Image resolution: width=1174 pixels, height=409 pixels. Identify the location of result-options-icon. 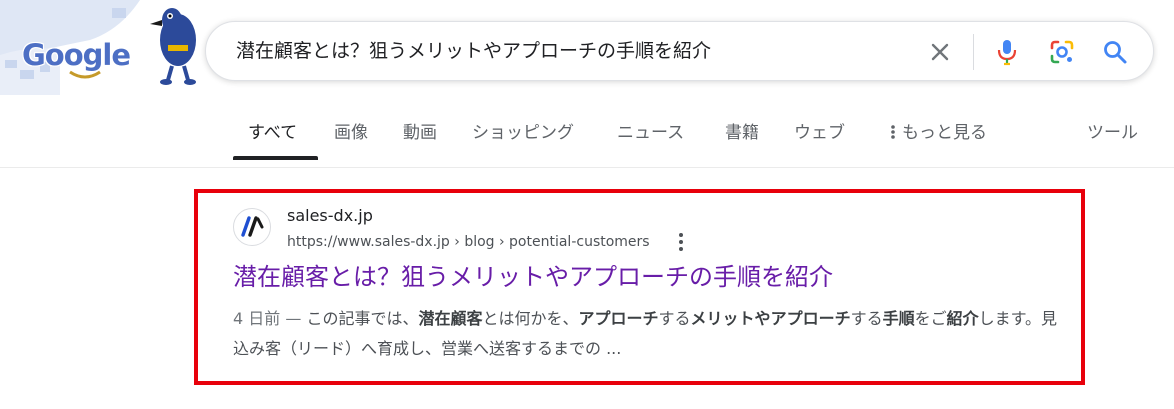
(681, 242).